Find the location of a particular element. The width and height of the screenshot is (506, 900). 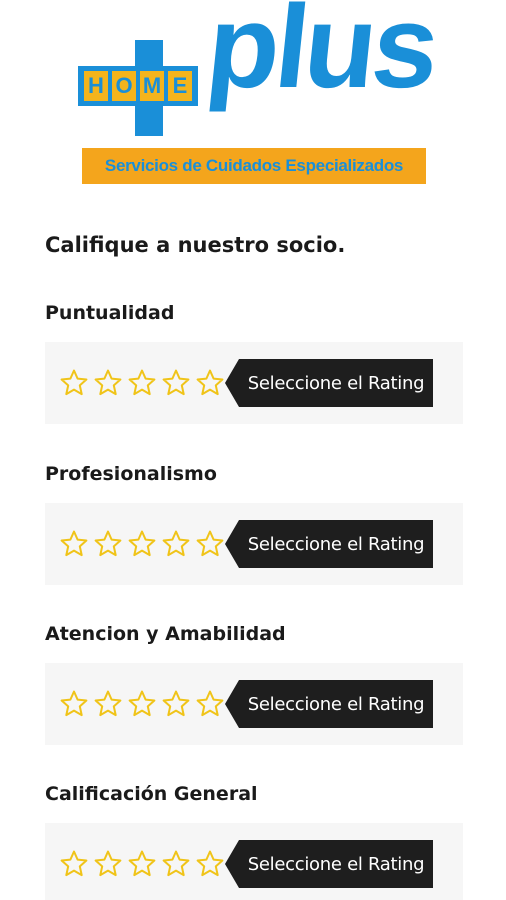

rating-section-profesionalismo: Profesionalismo Seleccione el Rating is located at coordinates (254, 522).